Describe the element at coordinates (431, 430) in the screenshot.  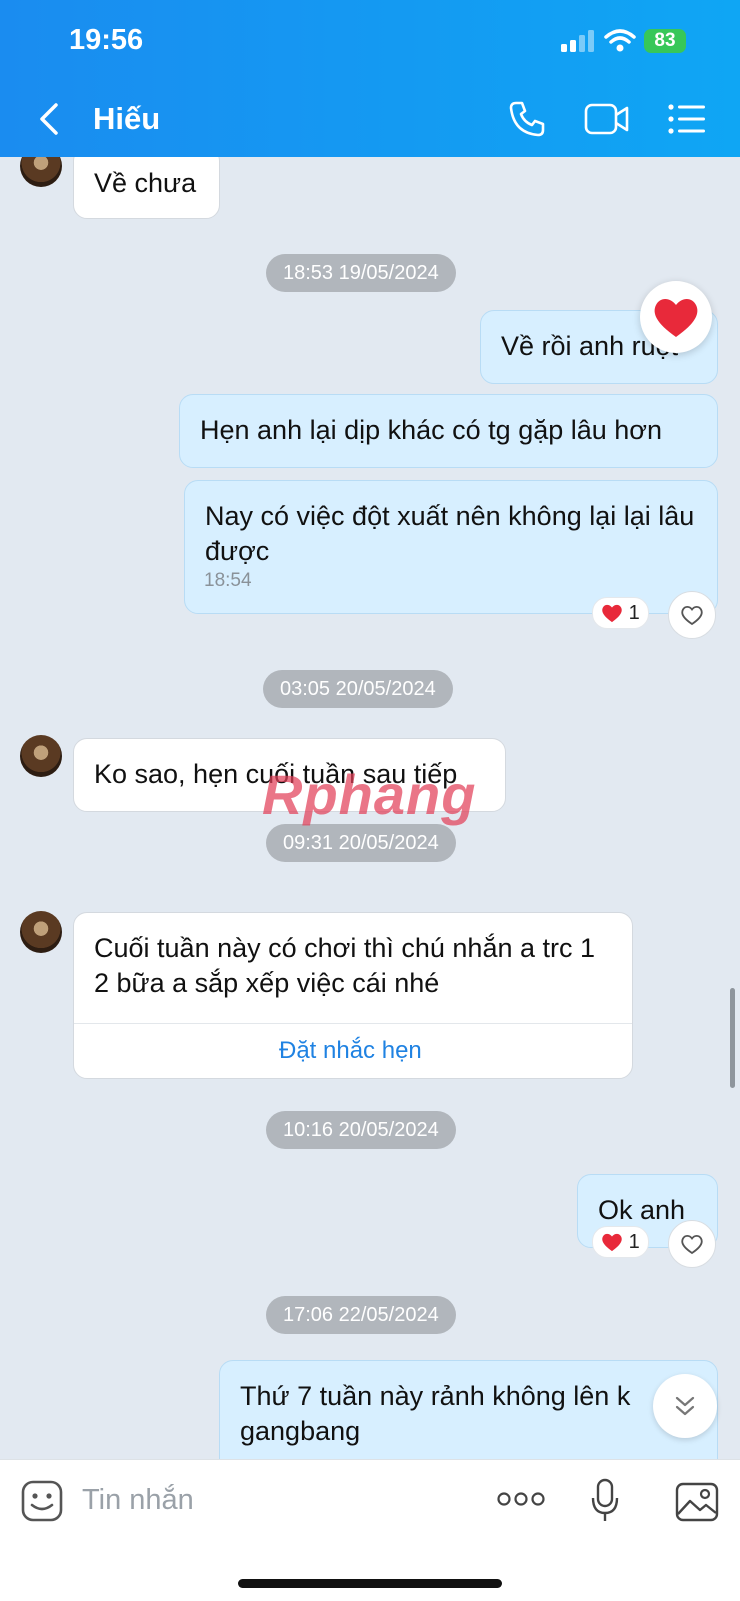
I see `message-text: Hẹn anh lại dịp khác có tg gặp lâu hơn` at that location.